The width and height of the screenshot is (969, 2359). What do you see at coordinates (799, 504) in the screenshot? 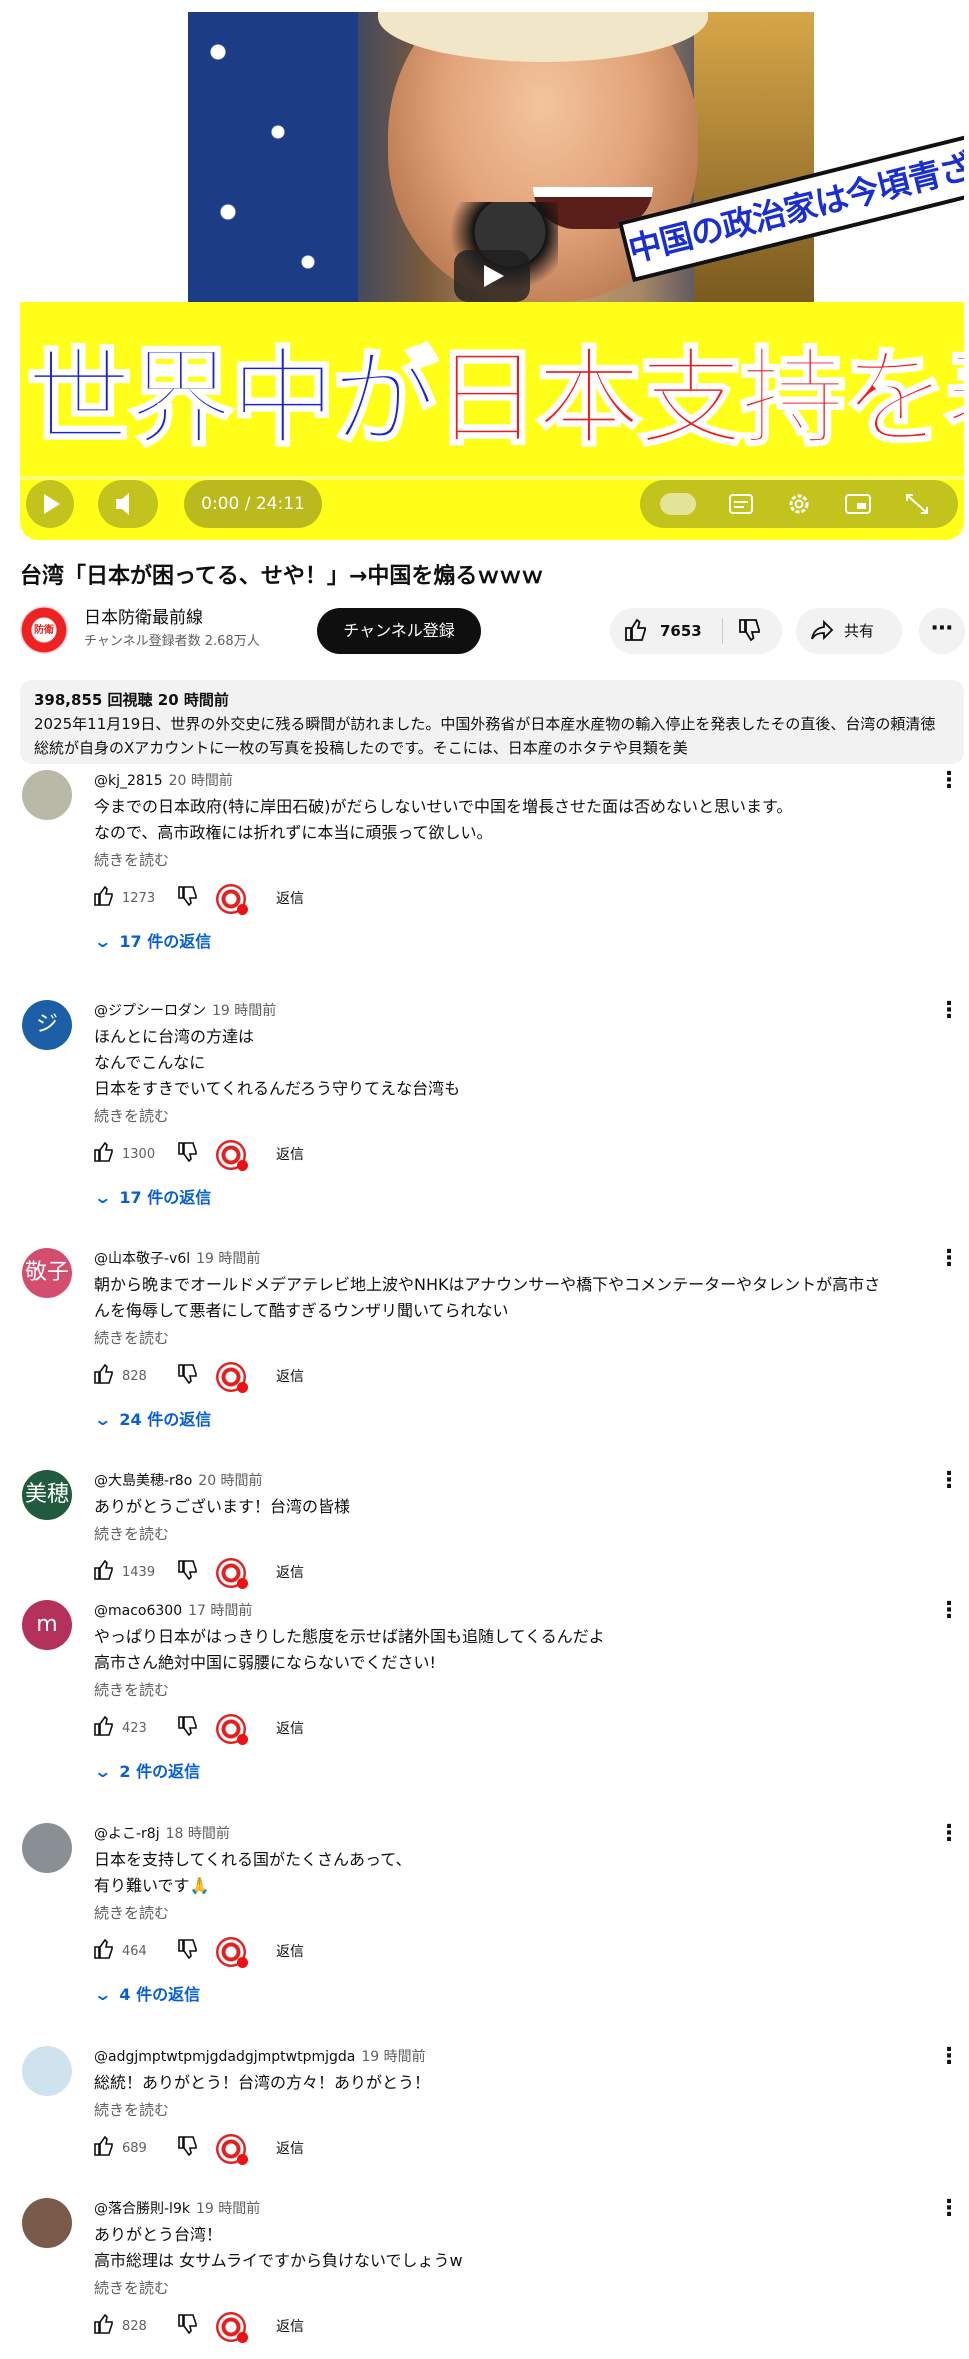
I see `settings-gear-icon` at bounding box center [799, 504].